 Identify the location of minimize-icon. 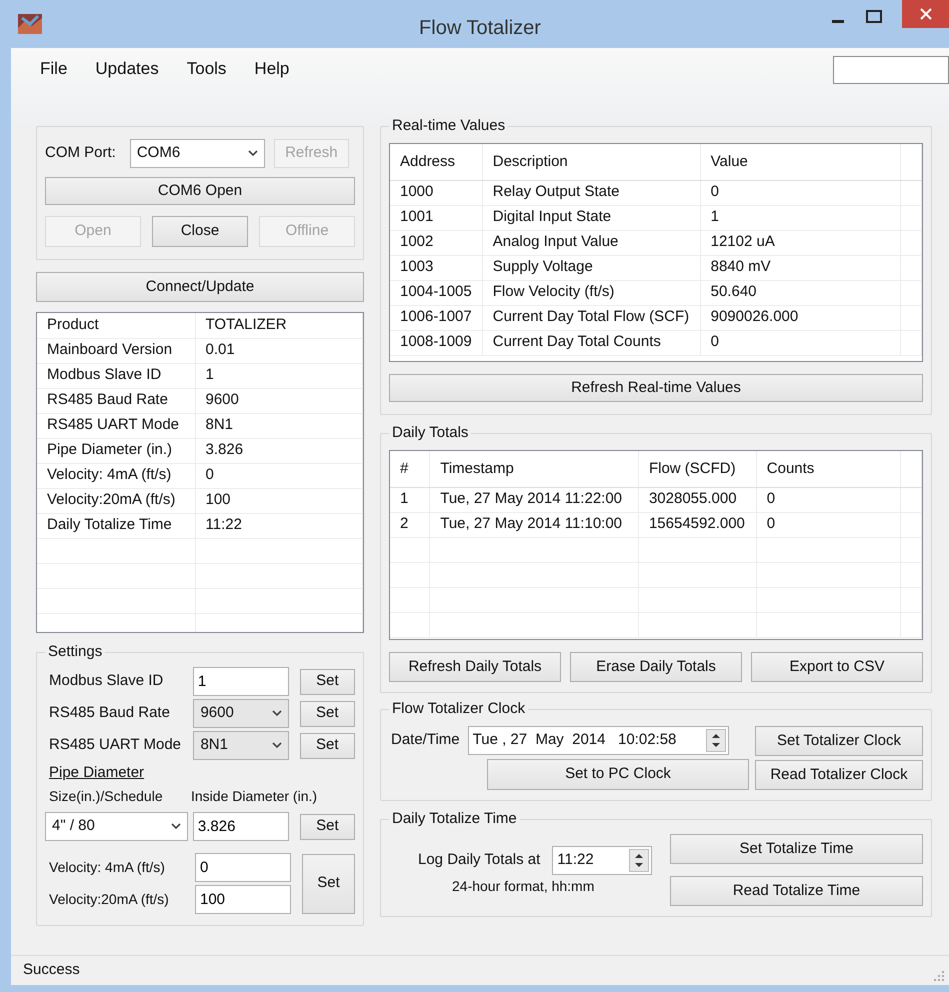
(838, 22).